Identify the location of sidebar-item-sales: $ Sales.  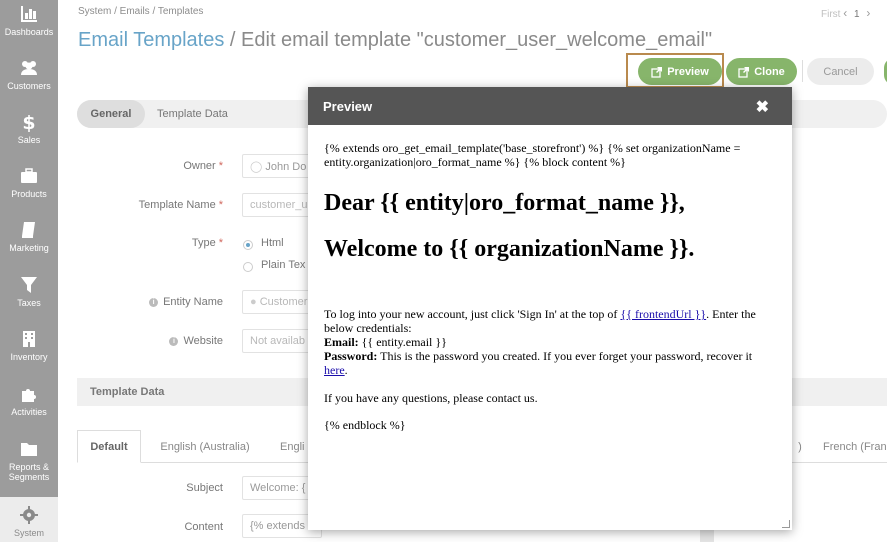
(29, 139).